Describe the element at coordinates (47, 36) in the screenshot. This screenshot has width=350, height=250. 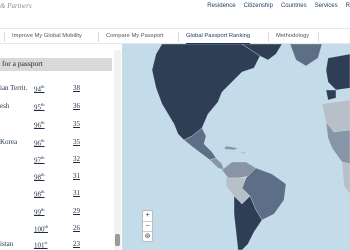
I see `tab-improve-mobility: Improve My Global Mobility` at that location.